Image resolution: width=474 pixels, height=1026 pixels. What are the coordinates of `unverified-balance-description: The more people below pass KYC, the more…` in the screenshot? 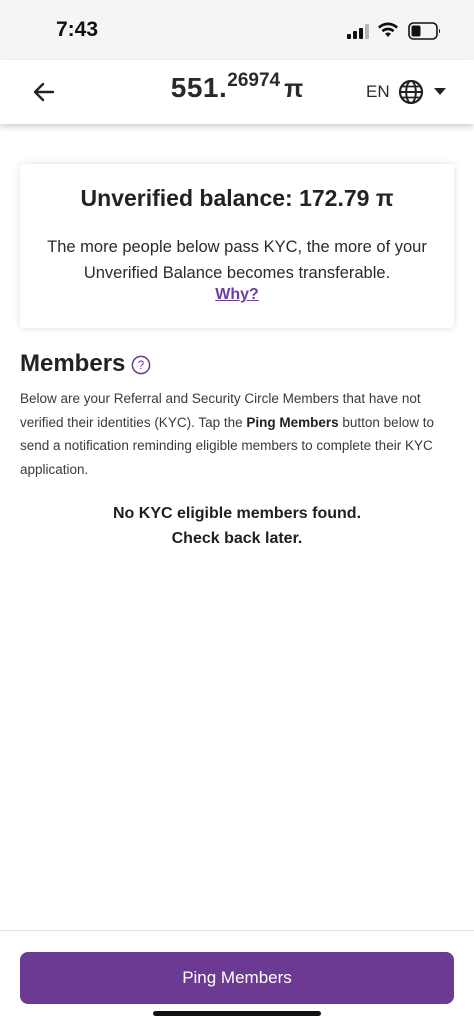 It's located at (237, 260).